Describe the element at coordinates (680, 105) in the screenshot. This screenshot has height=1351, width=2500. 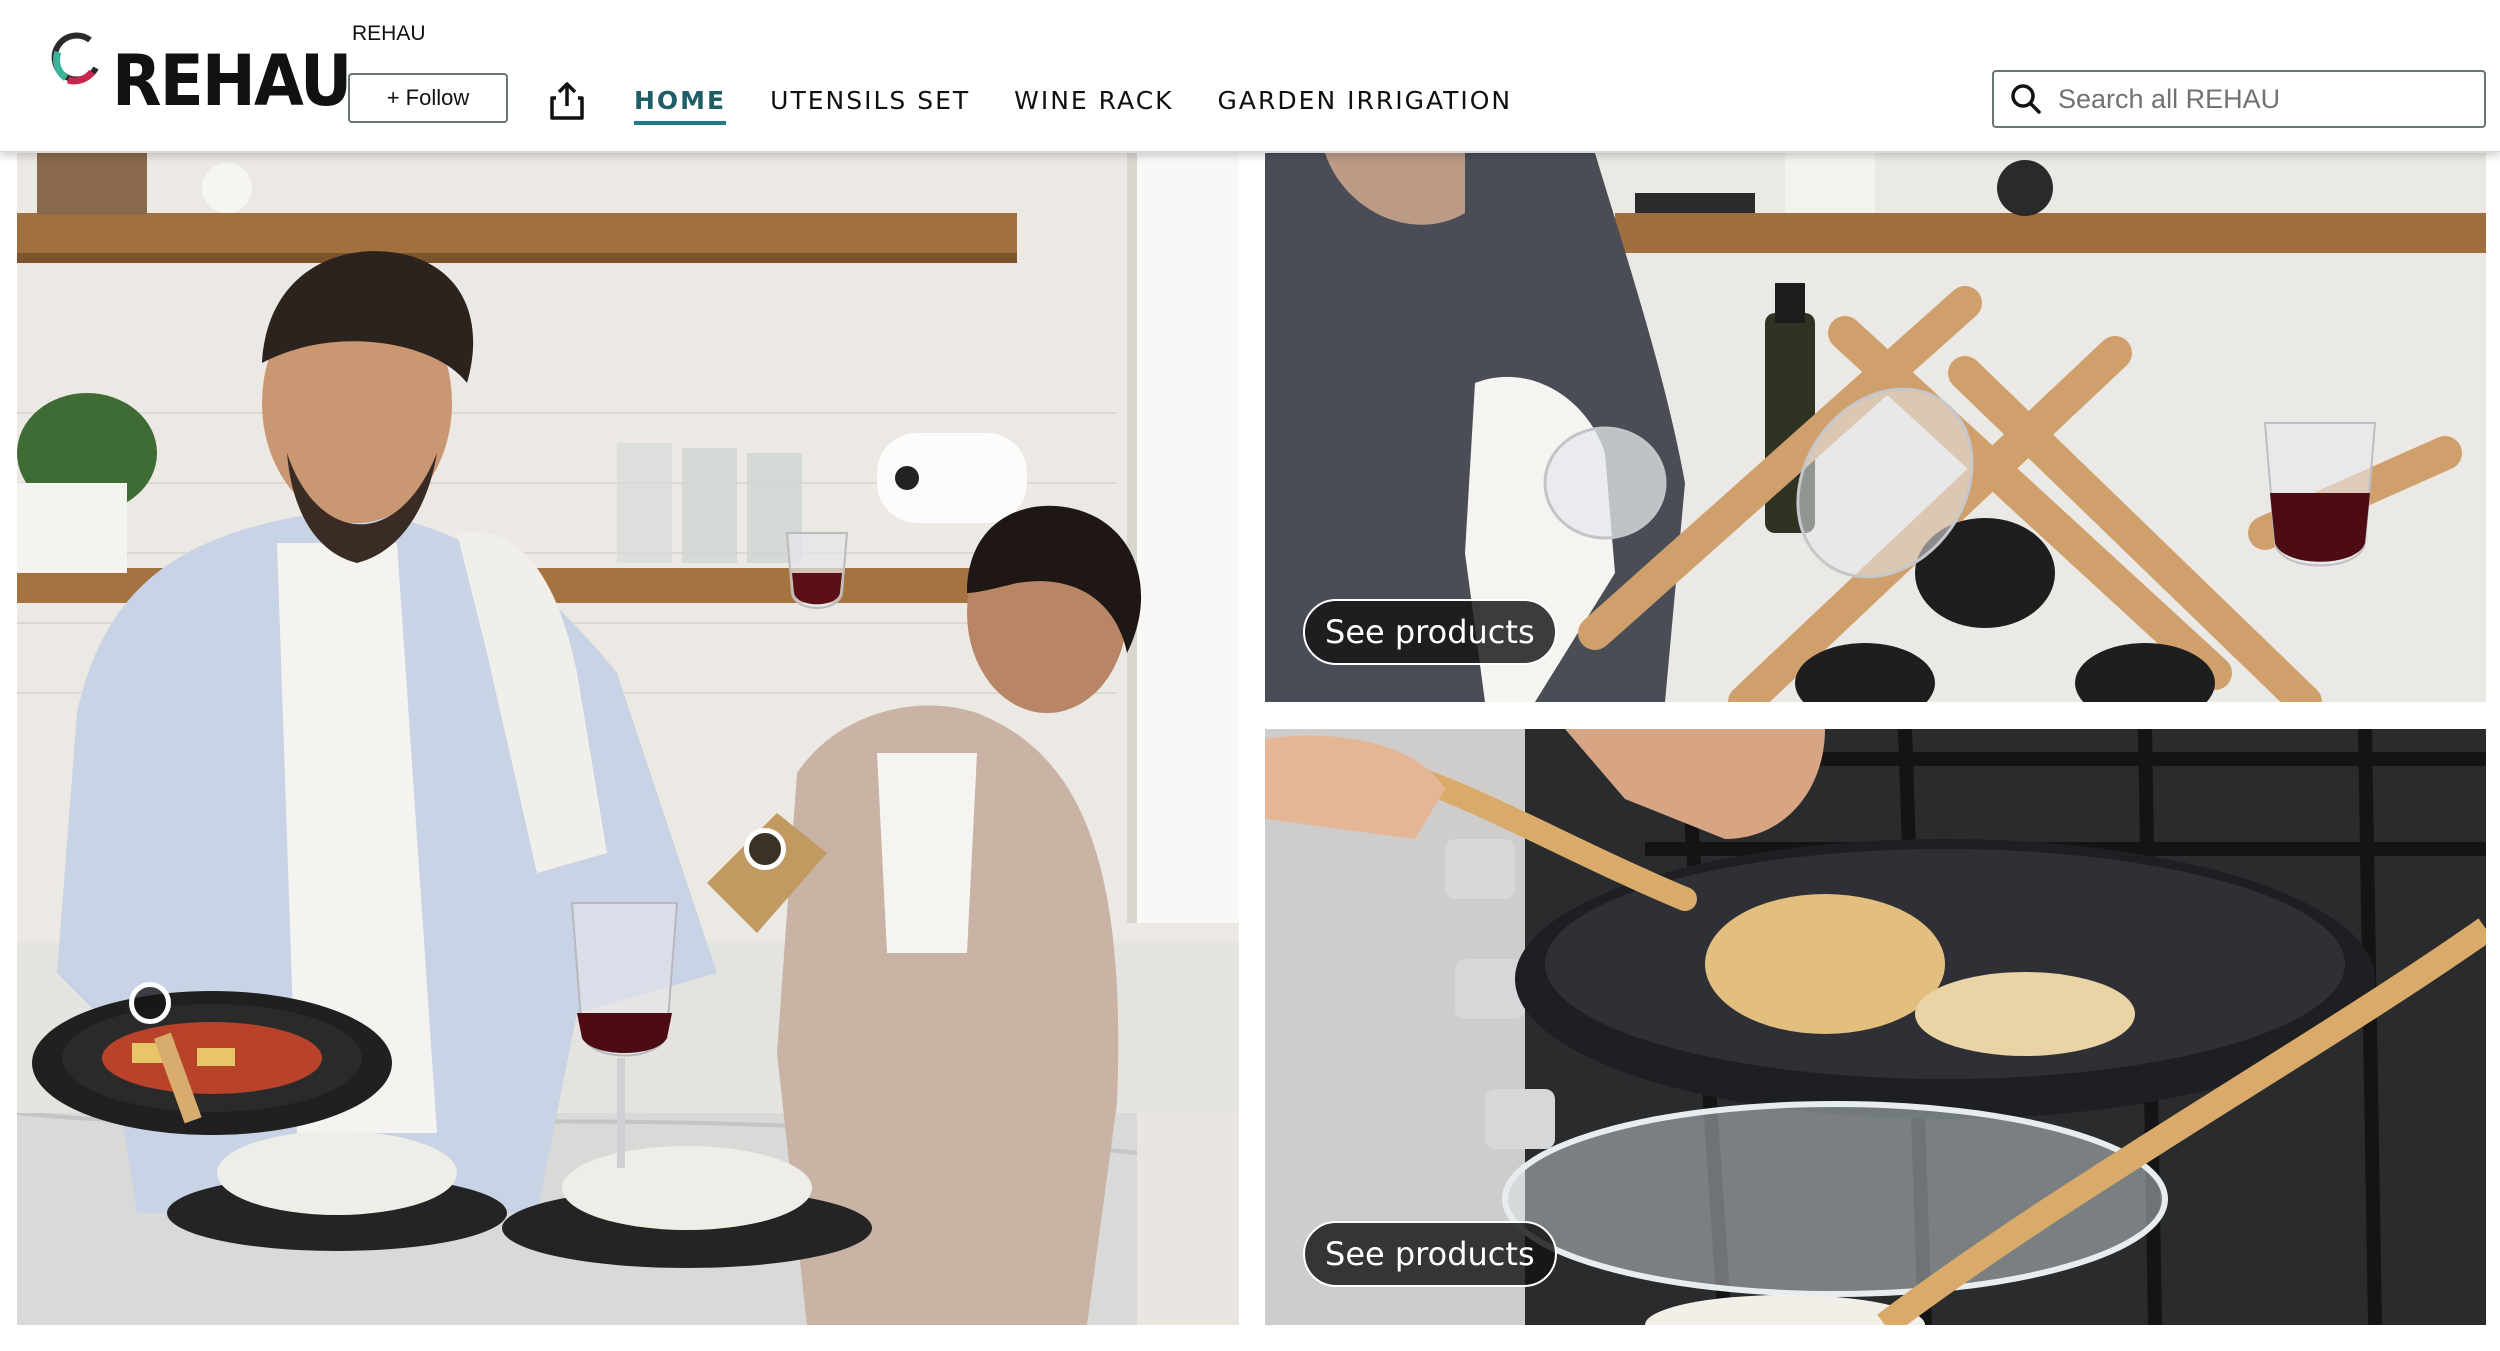
I see `nav-home: HOME` at that location.